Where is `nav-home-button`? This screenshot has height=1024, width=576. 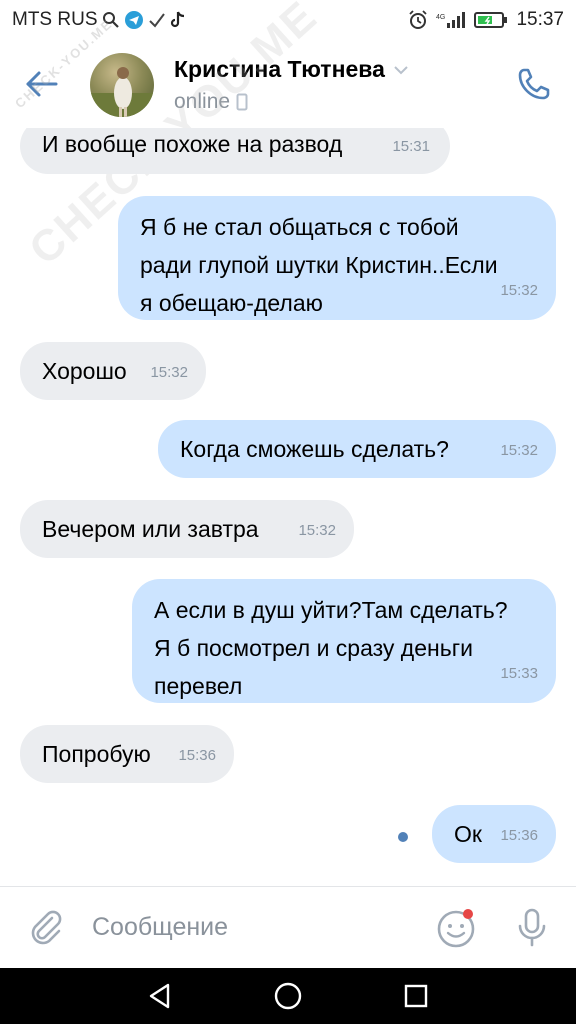
nav-home-button is located at coordinates (288, 996).